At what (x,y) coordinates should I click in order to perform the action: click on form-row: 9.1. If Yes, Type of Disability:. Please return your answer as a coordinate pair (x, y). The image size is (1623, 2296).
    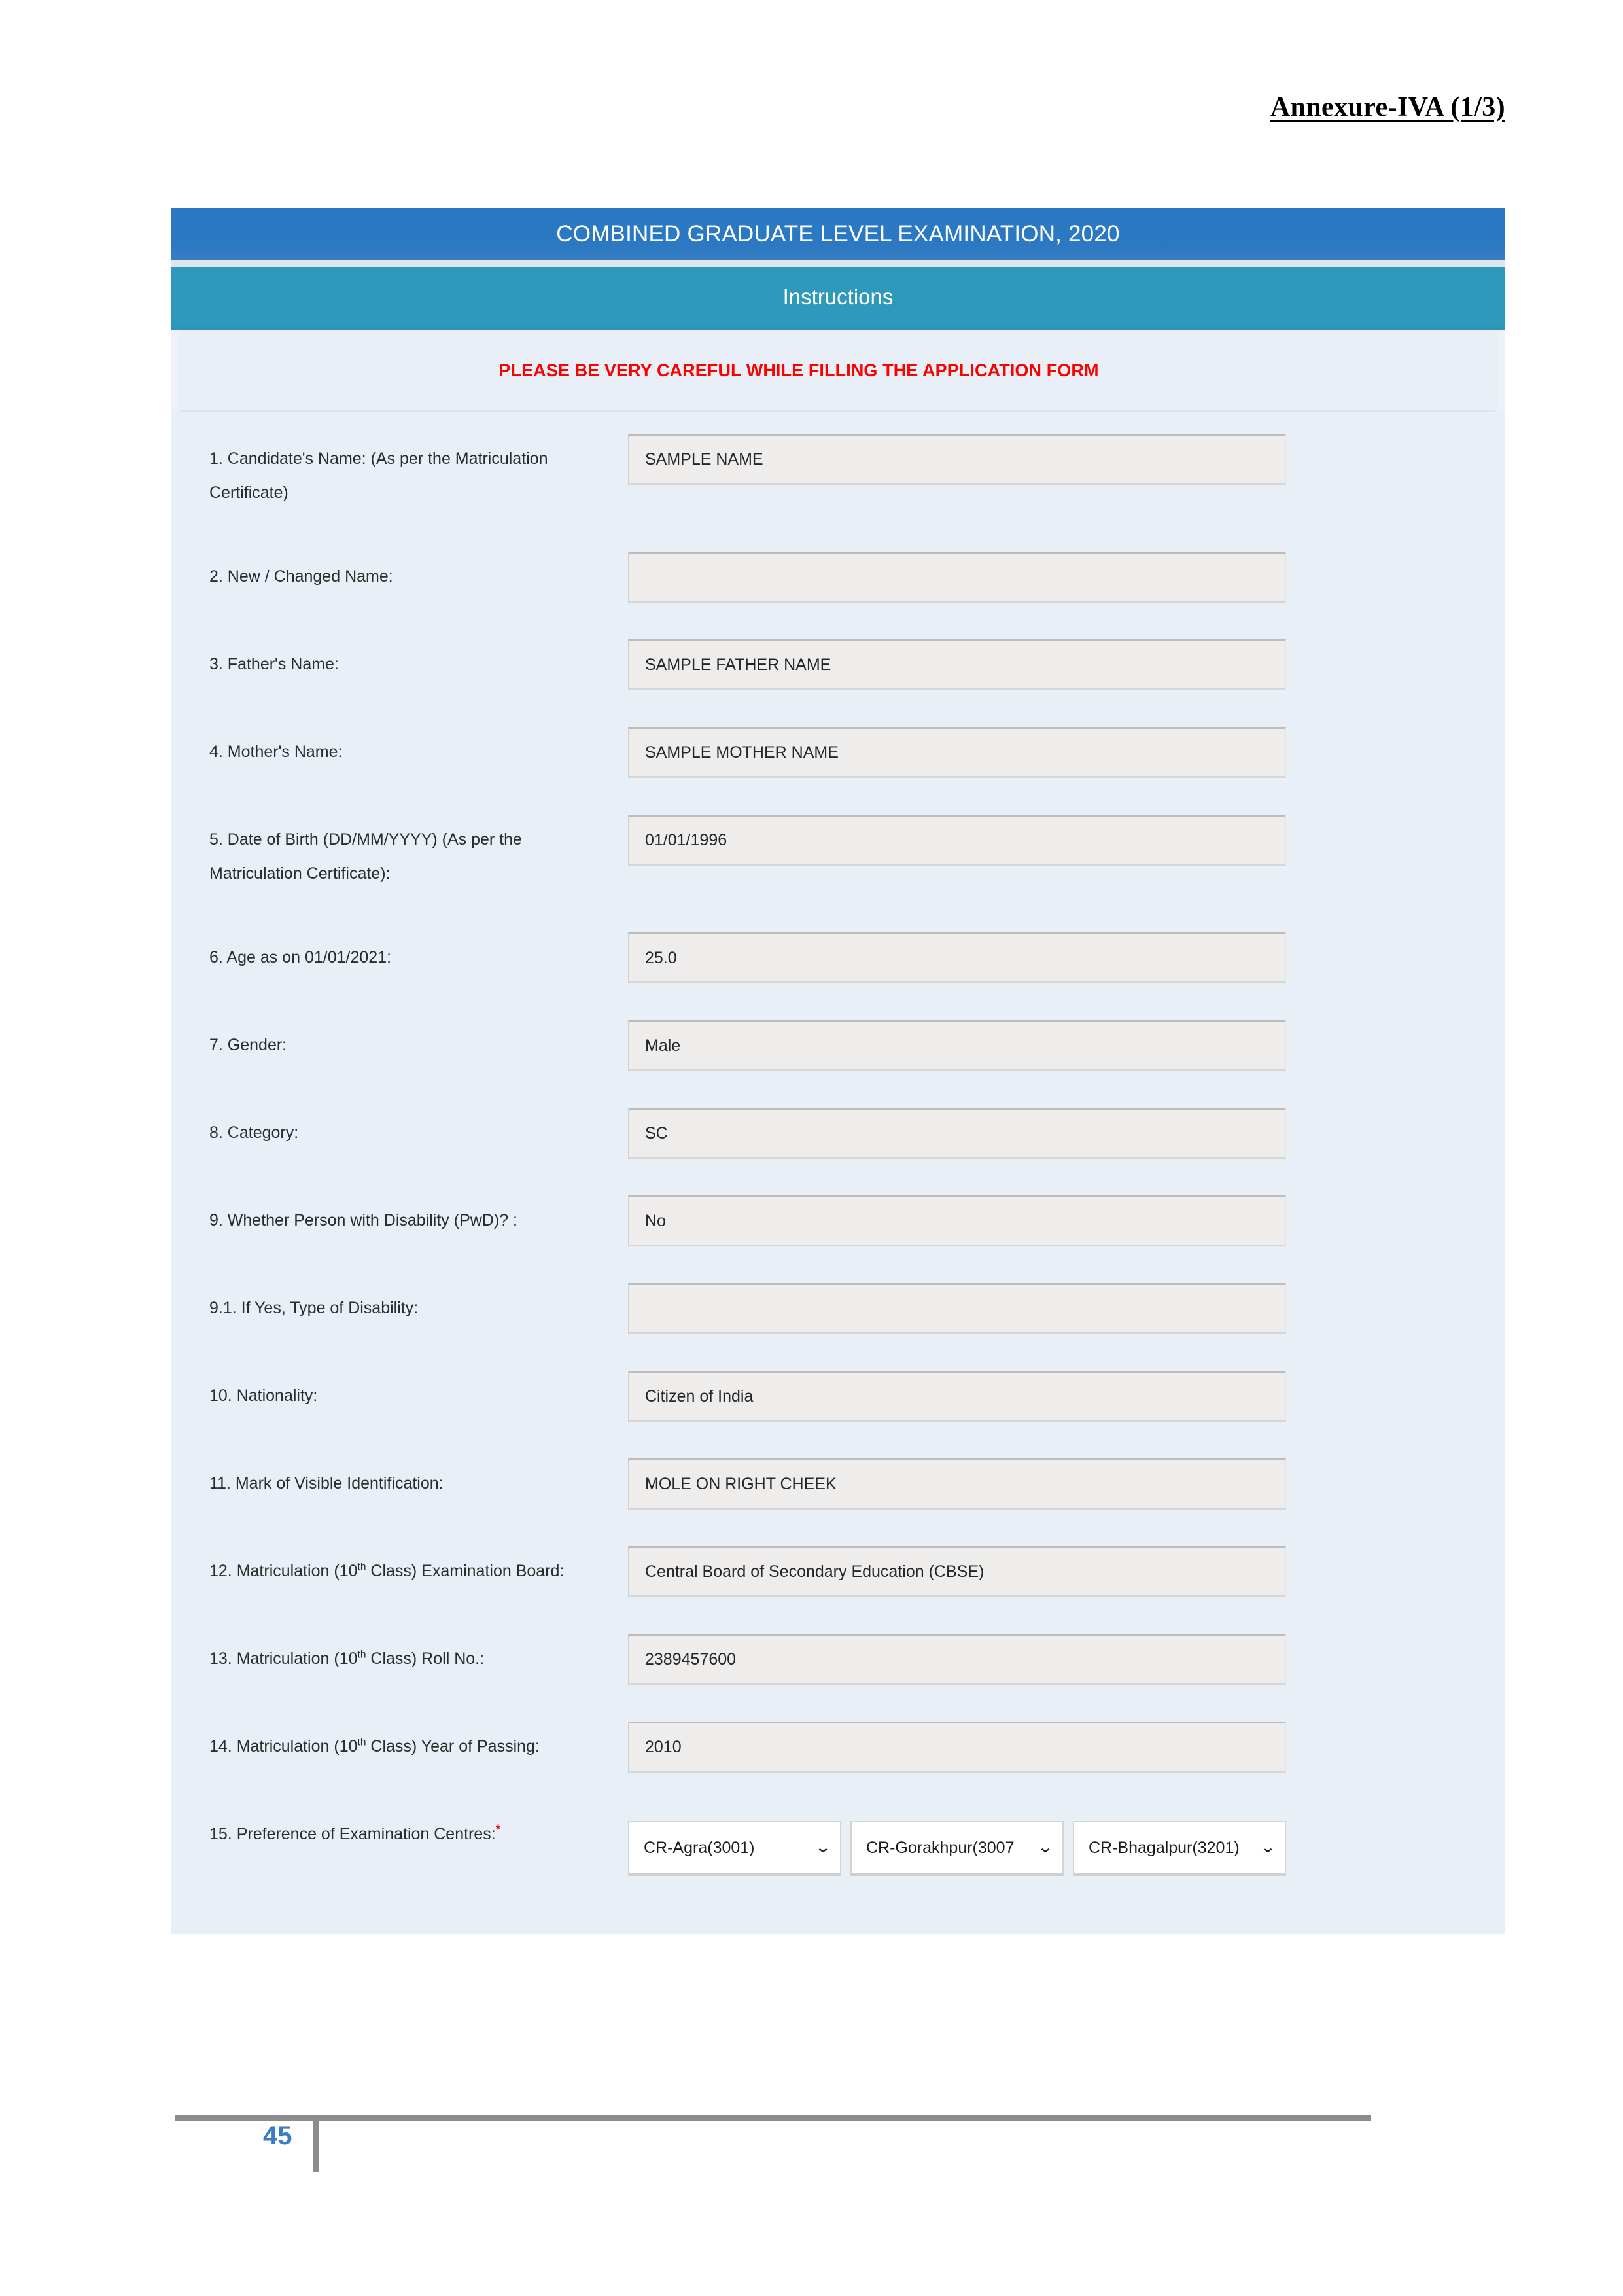
    Looking at the image, I should click on (838, 1316).